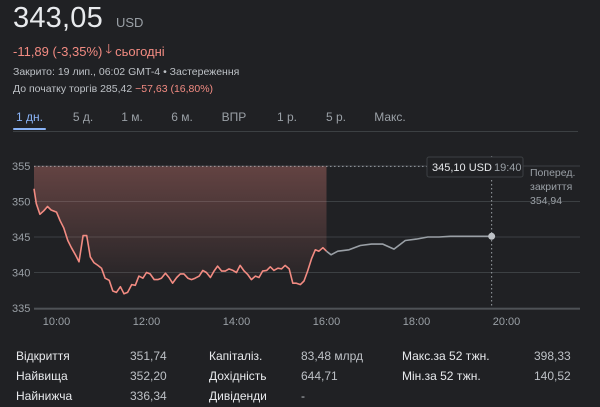 This screenshot has height=407, width=600. What do you see at coordinates (21, 238) in the screenshot?
I see `y-tick-label: 345` at bounding box center [21, 238].